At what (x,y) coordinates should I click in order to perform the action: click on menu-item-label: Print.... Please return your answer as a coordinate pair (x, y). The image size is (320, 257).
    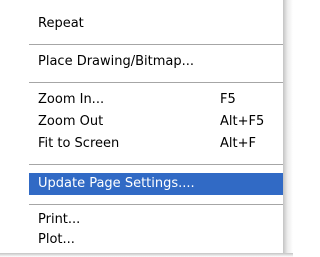
    Looking at the image, I should click on (59, 219).